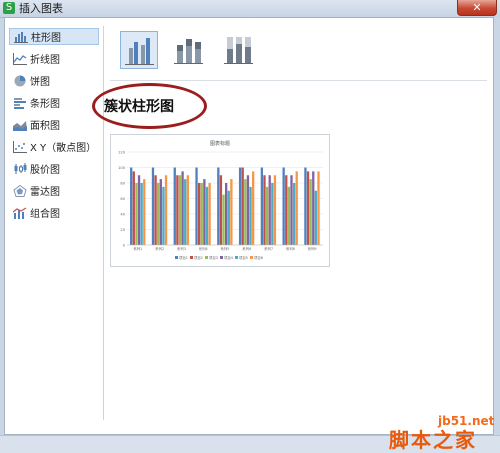 This screenshot has height=453, width=500. What do you see at coordinates (21, 37) in the screenshot?
I see `column-chart-icon` at bounding box center [21, 37].